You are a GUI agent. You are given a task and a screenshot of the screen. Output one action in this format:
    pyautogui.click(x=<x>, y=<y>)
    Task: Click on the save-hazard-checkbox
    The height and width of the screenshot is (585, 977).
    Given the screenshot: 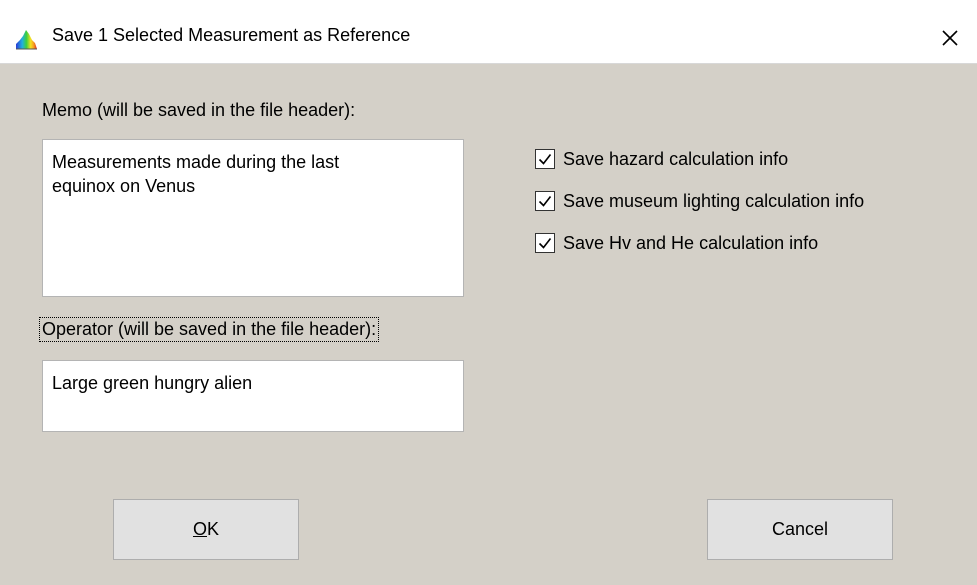 What is the action you would take?
    pyautogui.click(x=545, y=159)
    